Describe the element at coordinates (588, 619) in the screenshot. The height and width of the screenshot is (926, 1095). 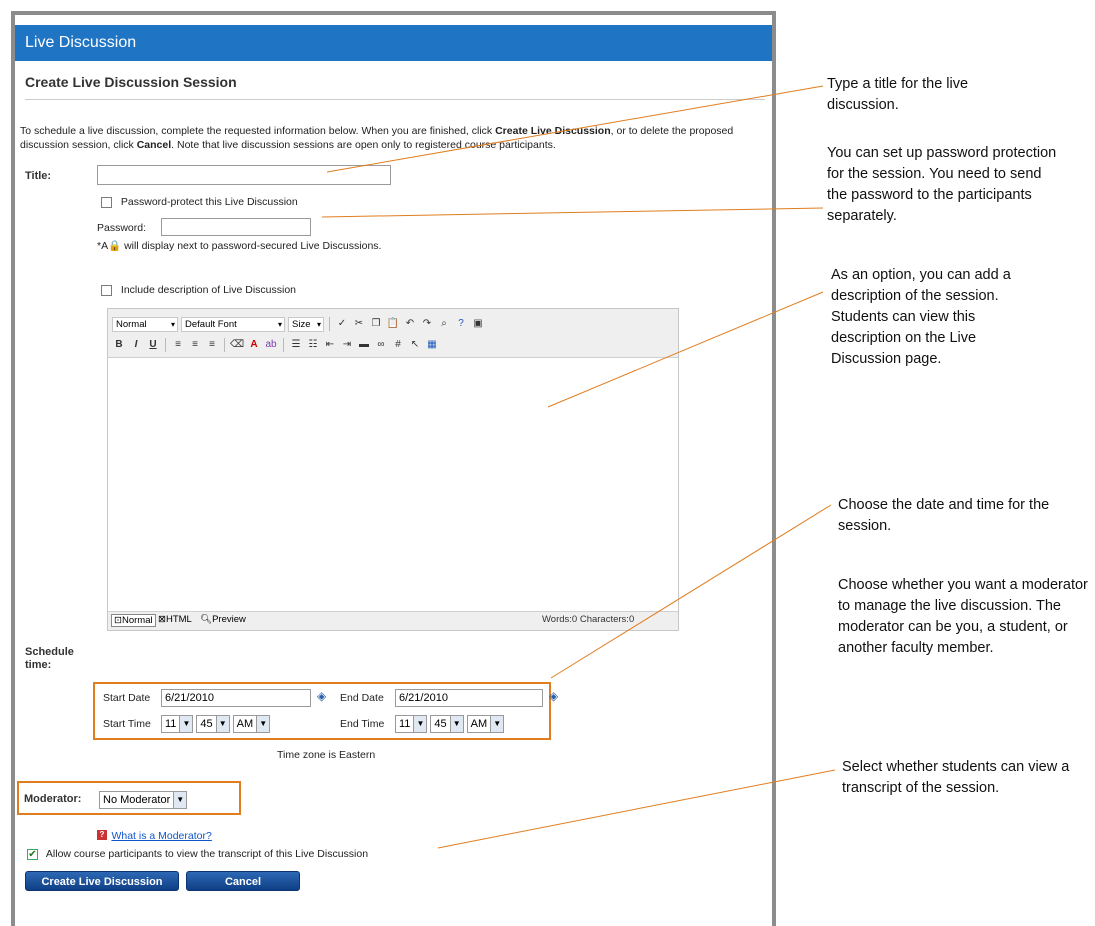
I see `word-char-count: Words:0 Characters:0` at that location.